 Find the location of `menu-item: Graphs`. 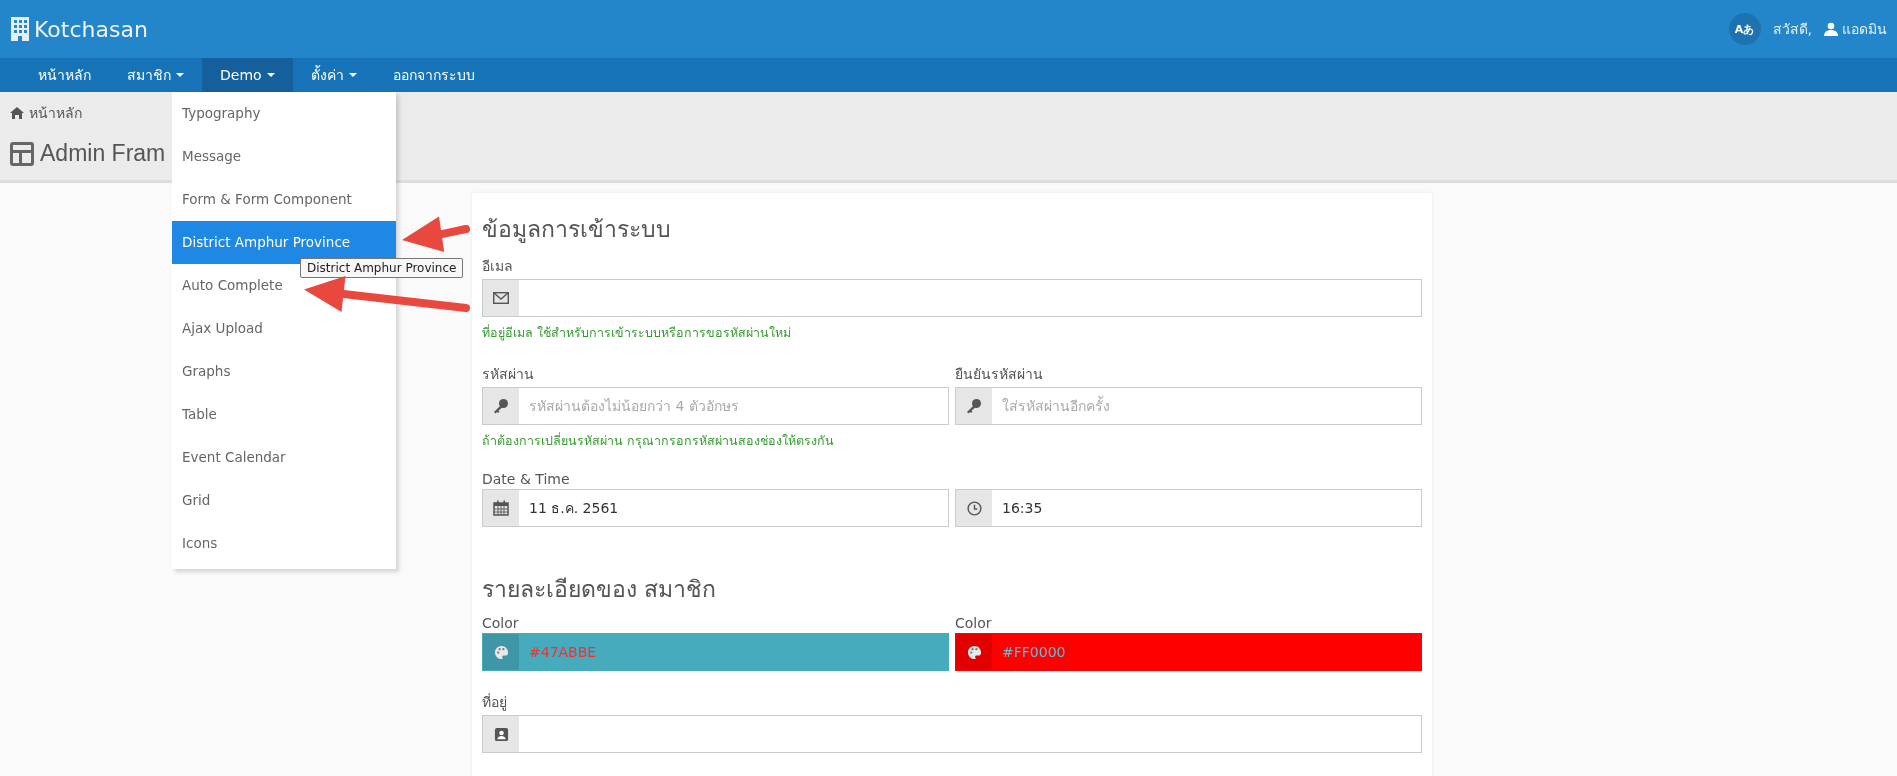

menu-item: Graphs is located at coordinates (284, 371).